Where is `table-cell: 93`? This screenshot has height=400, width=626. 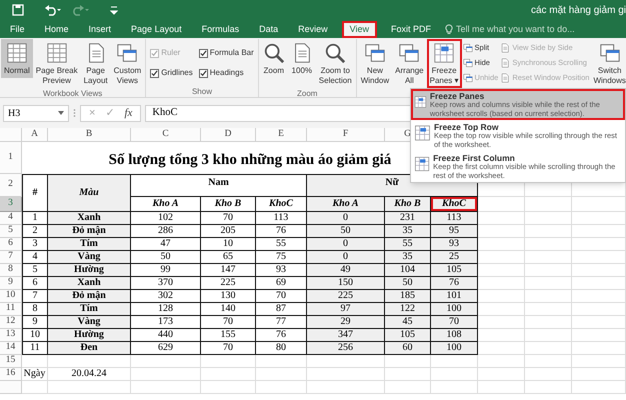 table-cell: 93 is located at coordinates (281, 270).